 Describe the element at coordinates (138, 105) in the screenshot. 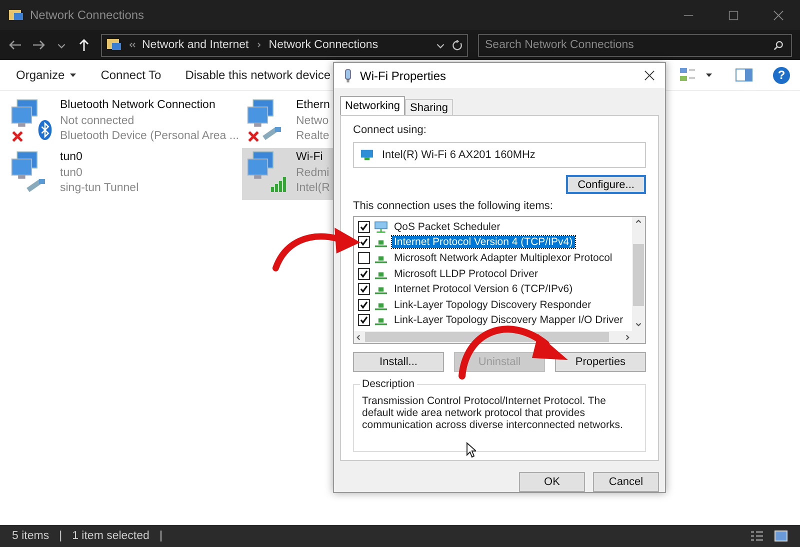

I see `connection-name: Bluetooth Network Connection` at that location.